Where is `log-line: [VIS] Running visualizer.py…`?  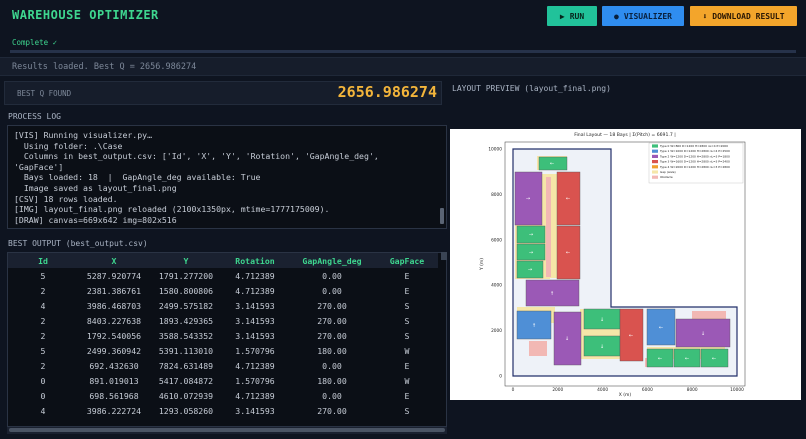 log-line: [VIS] Running visualizer.py… is located at coordinates (83, 135).